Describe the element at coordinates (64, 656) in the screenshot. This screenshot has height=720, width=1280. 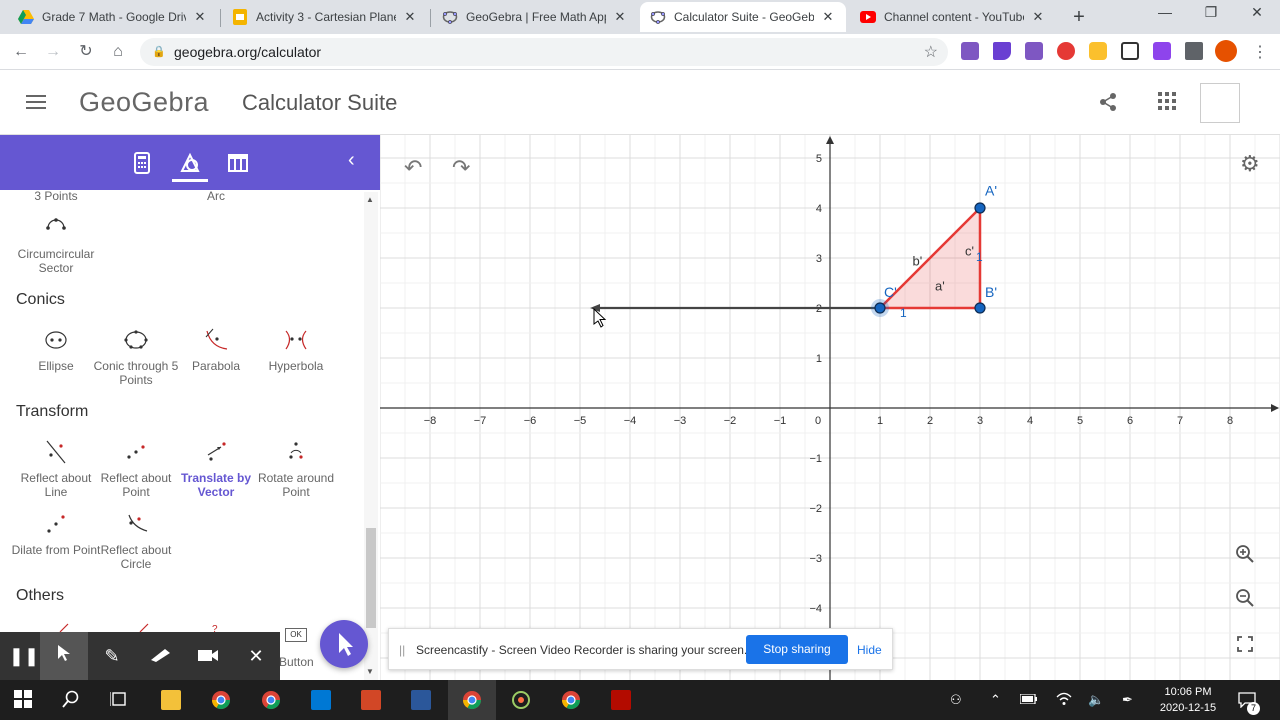
I see `cursor-icon` at that location.